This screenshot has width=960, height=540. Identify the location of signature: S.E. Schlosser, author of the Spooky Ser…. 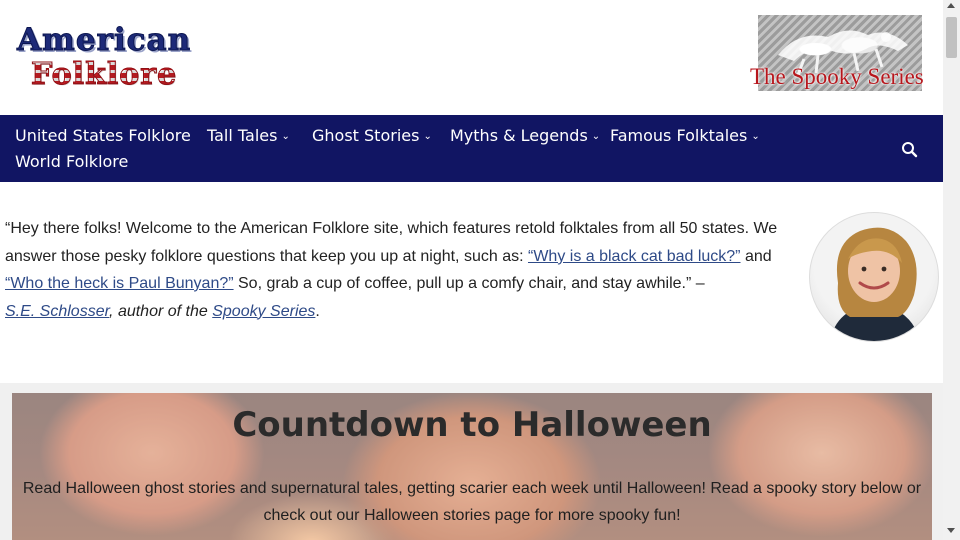
(160, 311).